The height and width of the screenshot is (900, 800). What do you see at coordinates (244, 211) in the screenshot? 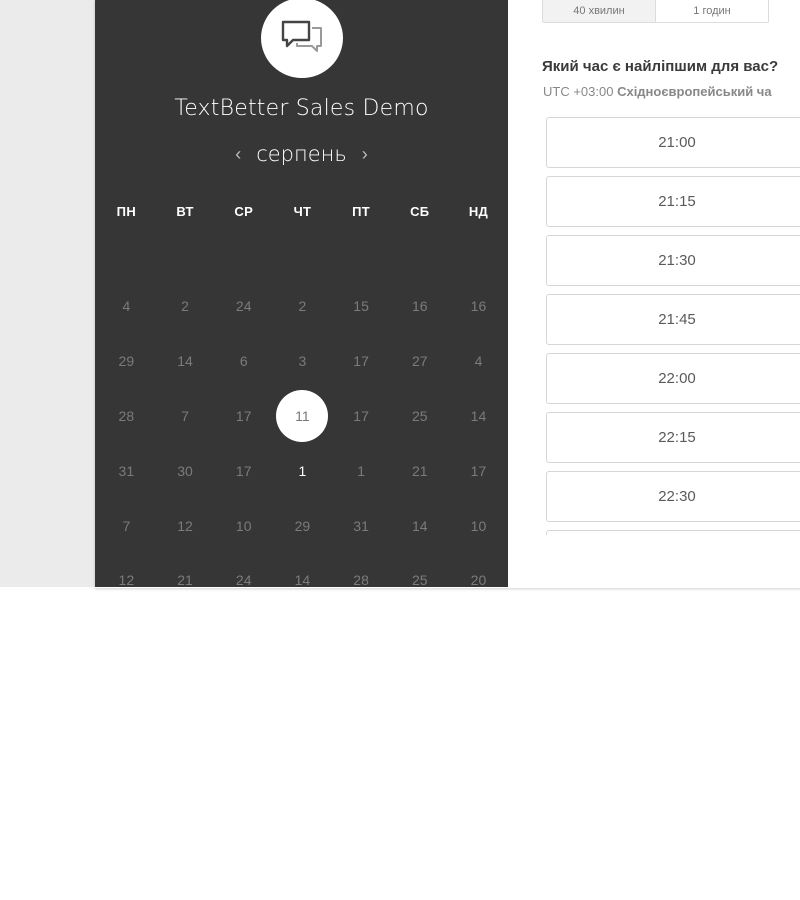
I see `weekday-label: СР` at bounding box center [244, 211].